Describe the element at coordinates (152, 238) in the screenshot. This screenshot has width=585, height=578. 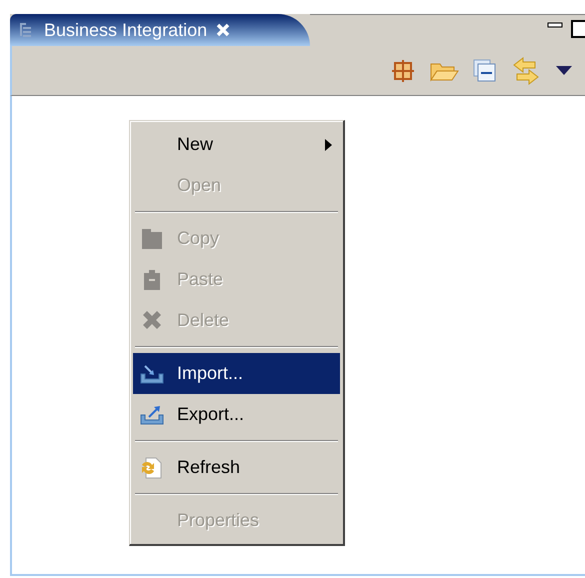
I see `copy-icon` at that location.